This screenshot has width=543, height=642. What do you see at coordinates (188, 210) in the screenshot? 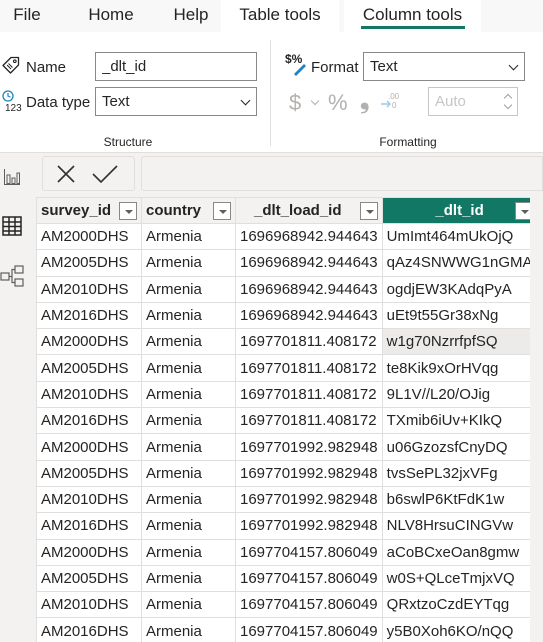
I see `column-header-country: country` at bounding box center [188, 210].